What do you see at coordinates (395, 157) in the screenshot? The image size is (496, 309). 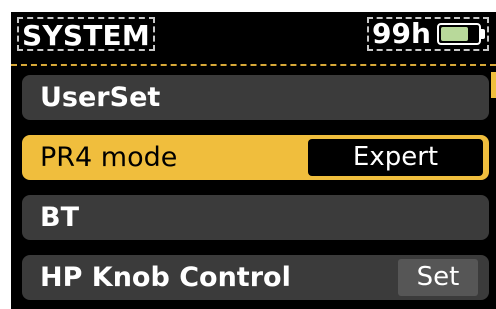 I see `pr4-mode-value: Expert` at bounding box center [395, 157].